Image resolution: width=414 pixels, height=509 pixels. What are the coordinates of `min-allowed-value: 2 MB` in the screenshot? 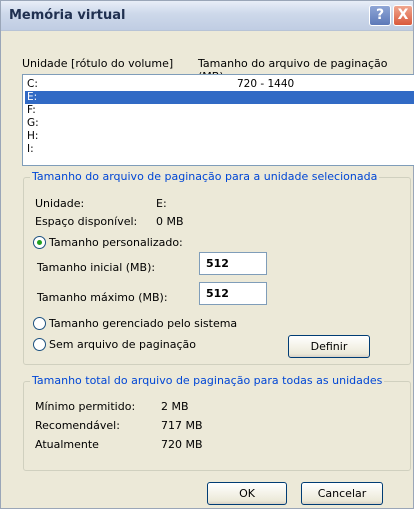 It's located at (175, 406).